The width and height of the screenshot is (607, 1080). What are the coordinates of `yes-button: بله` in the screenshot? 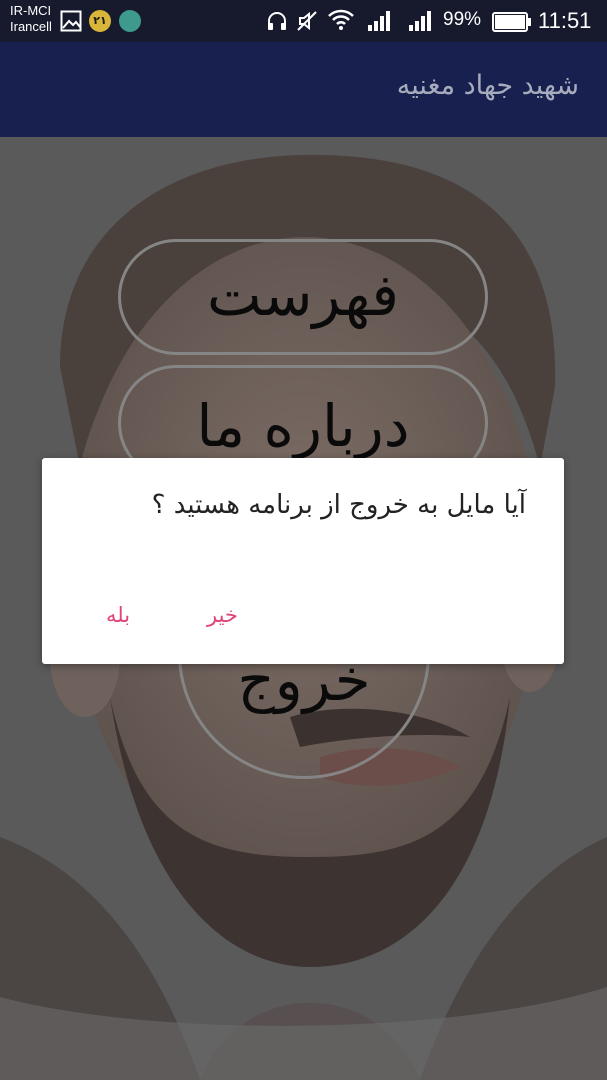 It's located at (118, 615).